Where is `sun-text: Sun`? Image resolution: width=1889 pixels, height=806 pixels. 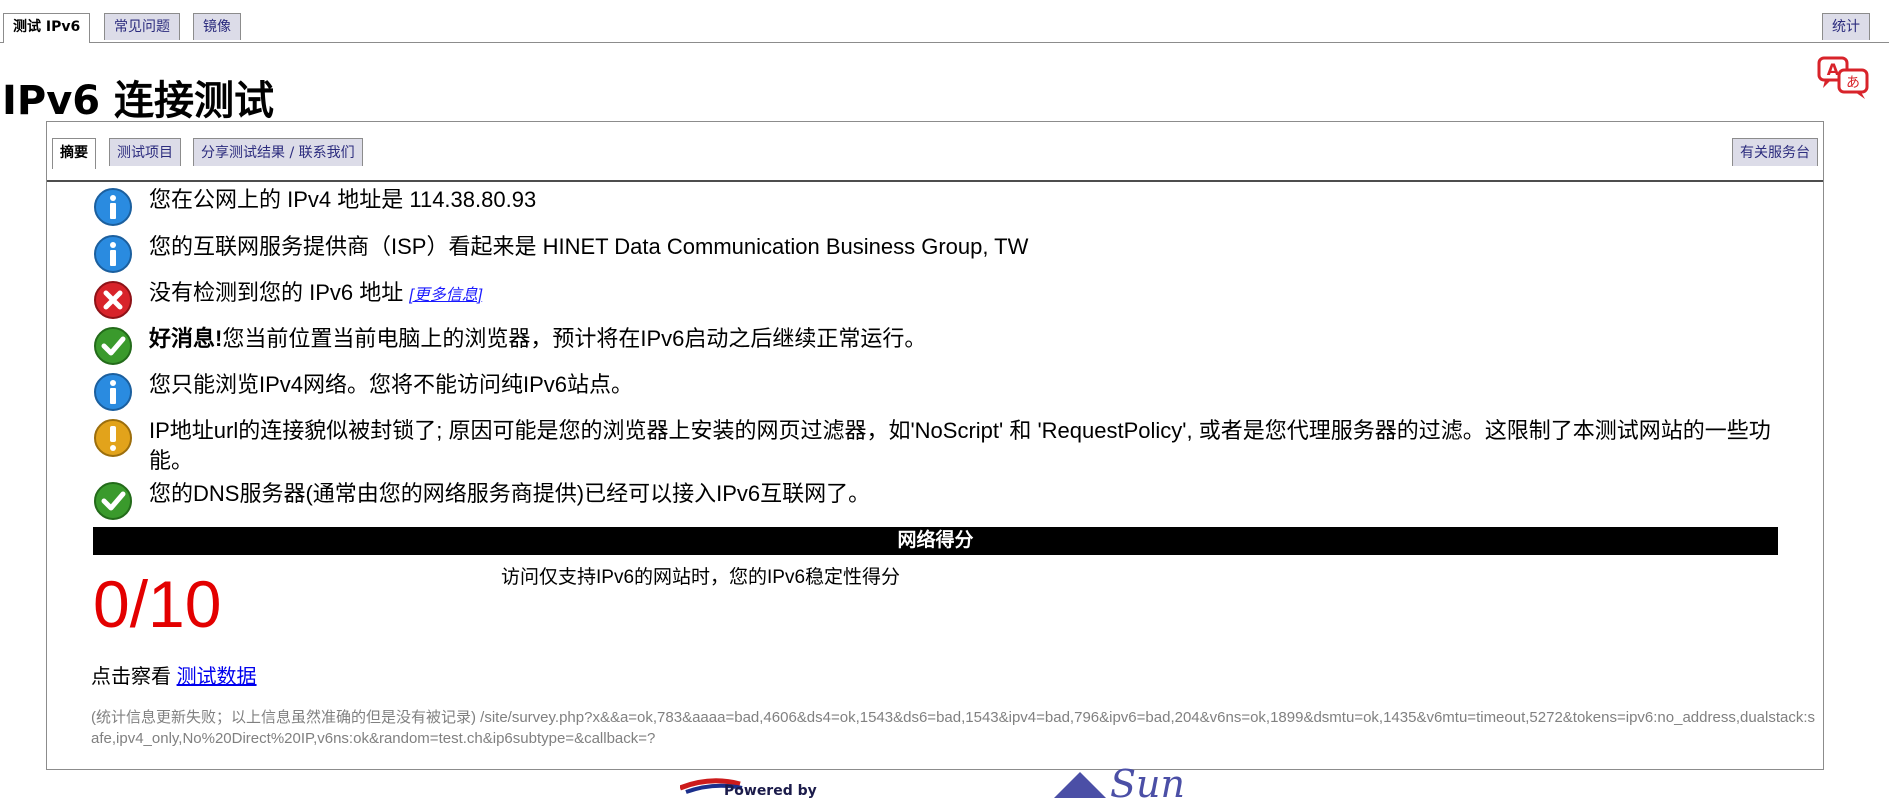
sun-text: Sun is located at coordinates (1147, 784).